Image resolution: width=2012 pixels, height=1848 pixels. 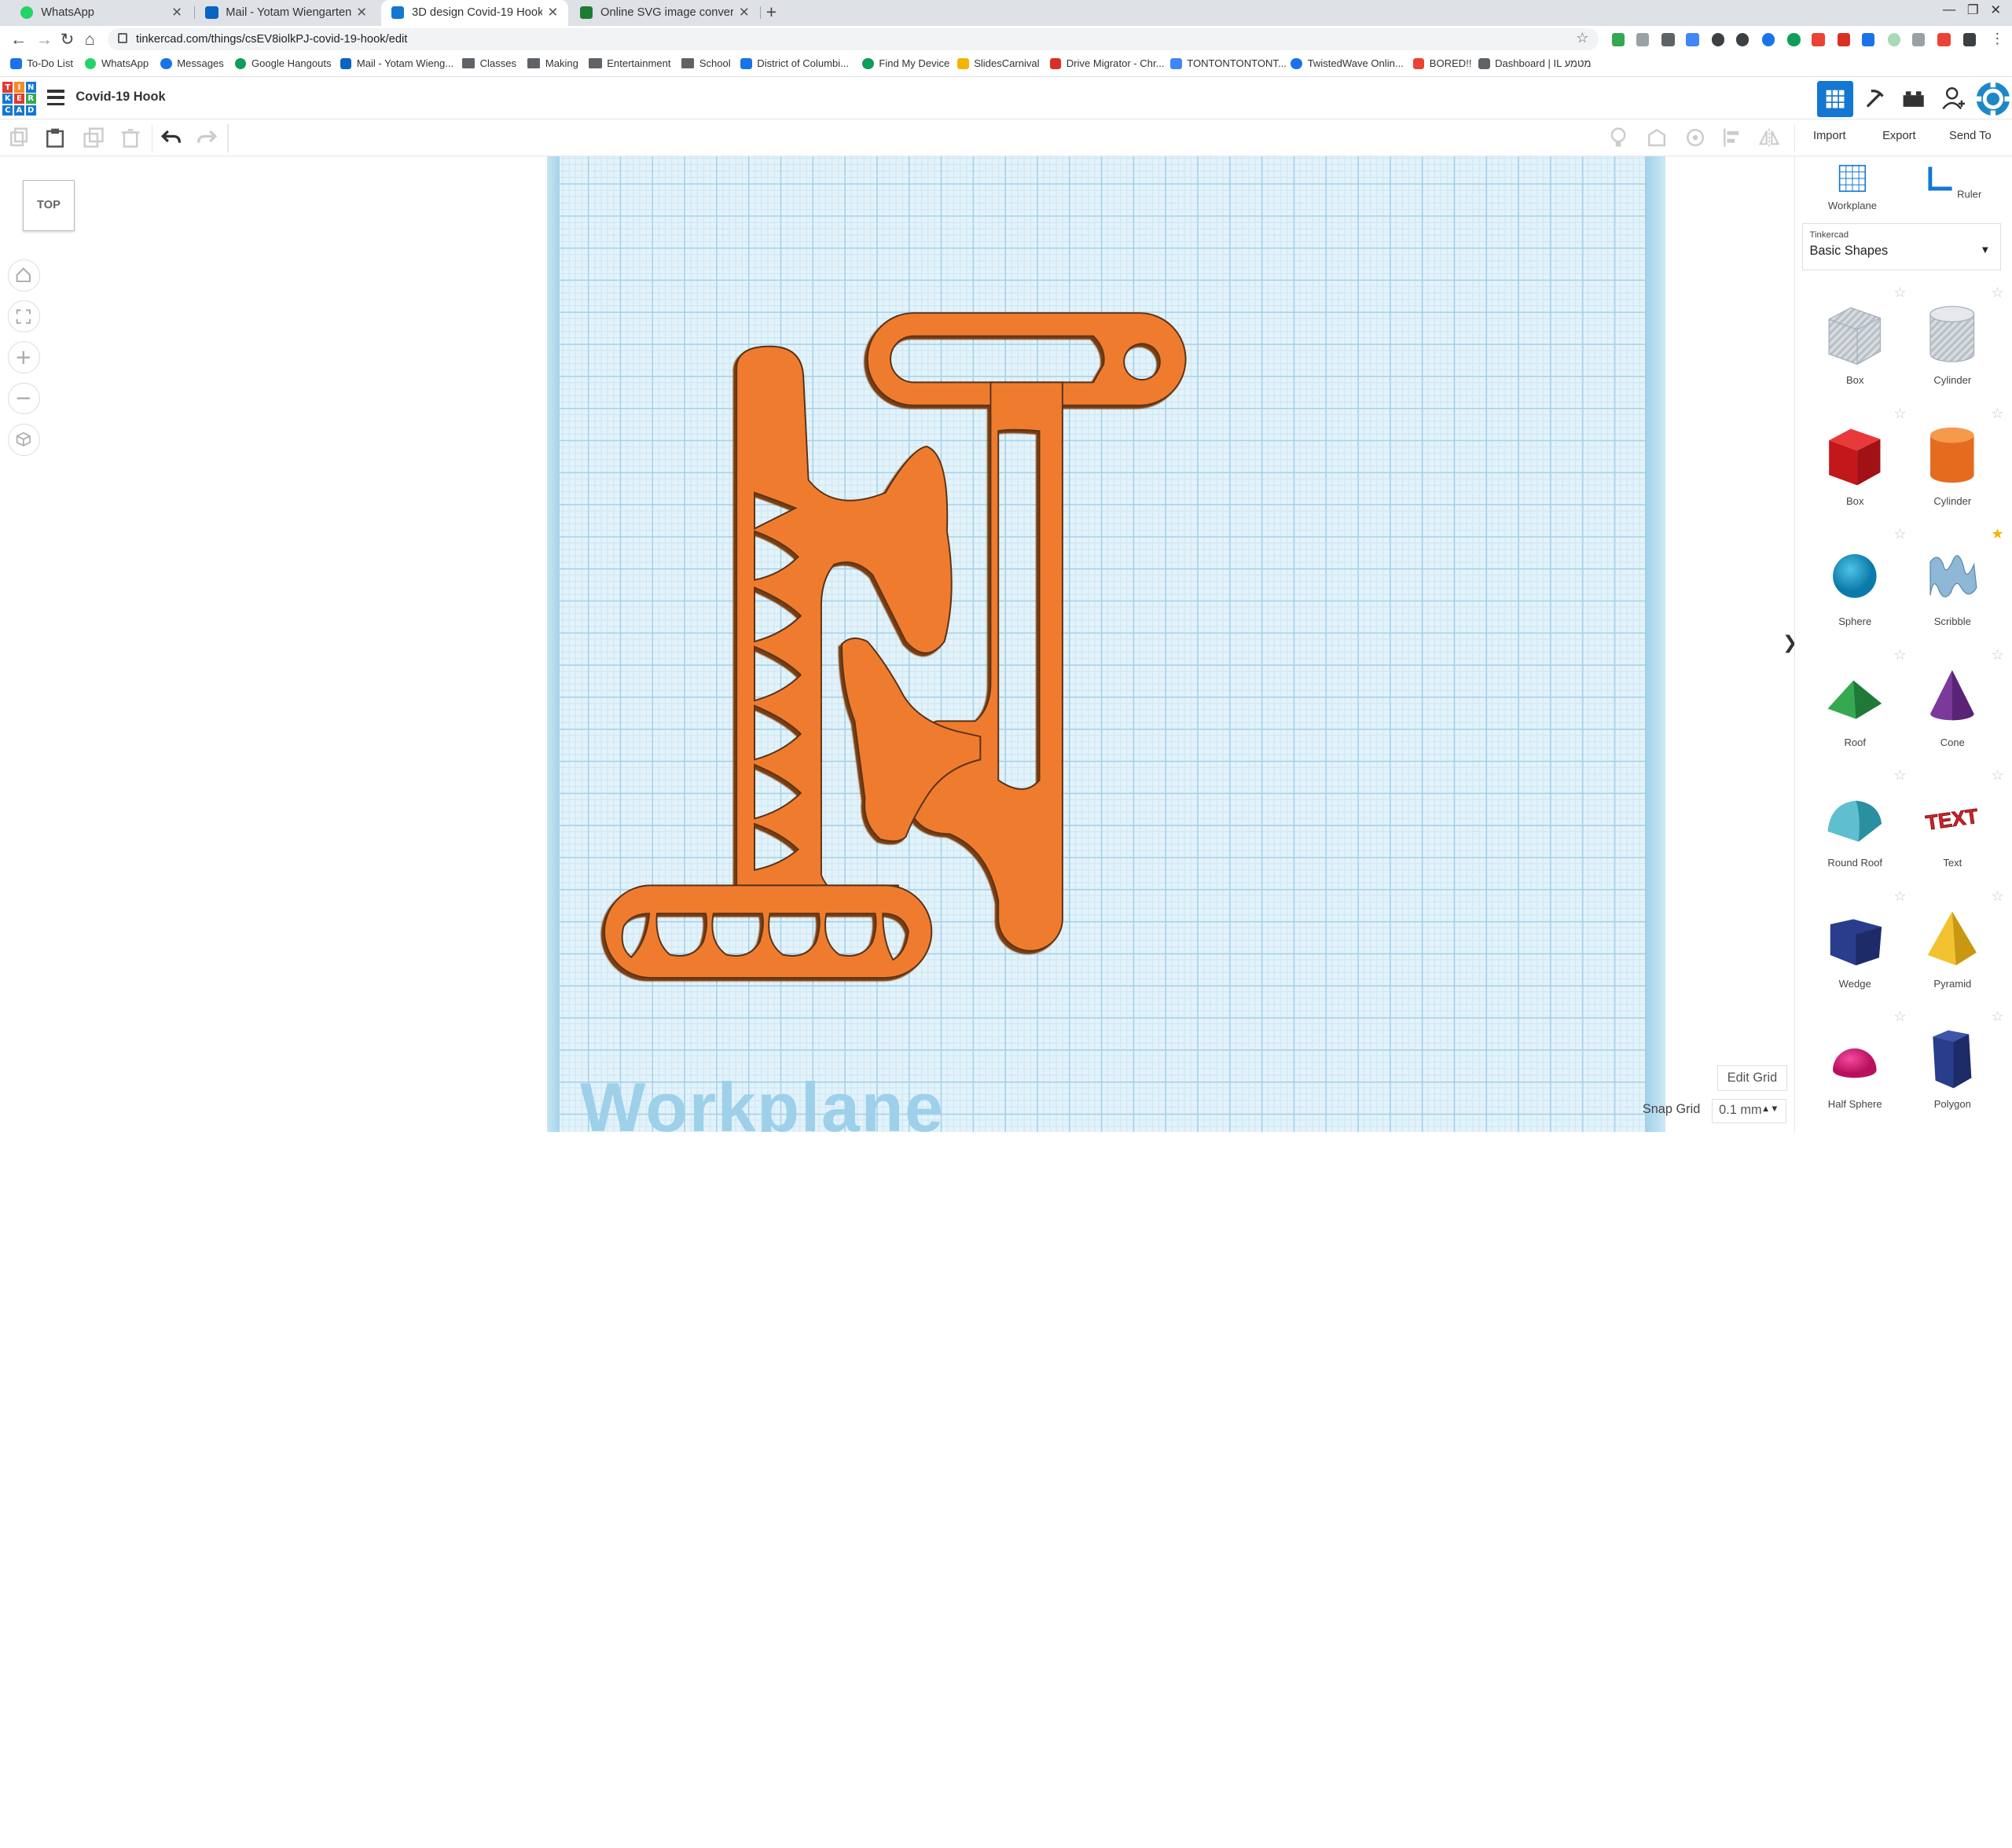 What do you see at coordinates (1952, 827) in the screenshot?
I see `shape-text: ☆ TEXT Text` at bounding box center [1952, 827].